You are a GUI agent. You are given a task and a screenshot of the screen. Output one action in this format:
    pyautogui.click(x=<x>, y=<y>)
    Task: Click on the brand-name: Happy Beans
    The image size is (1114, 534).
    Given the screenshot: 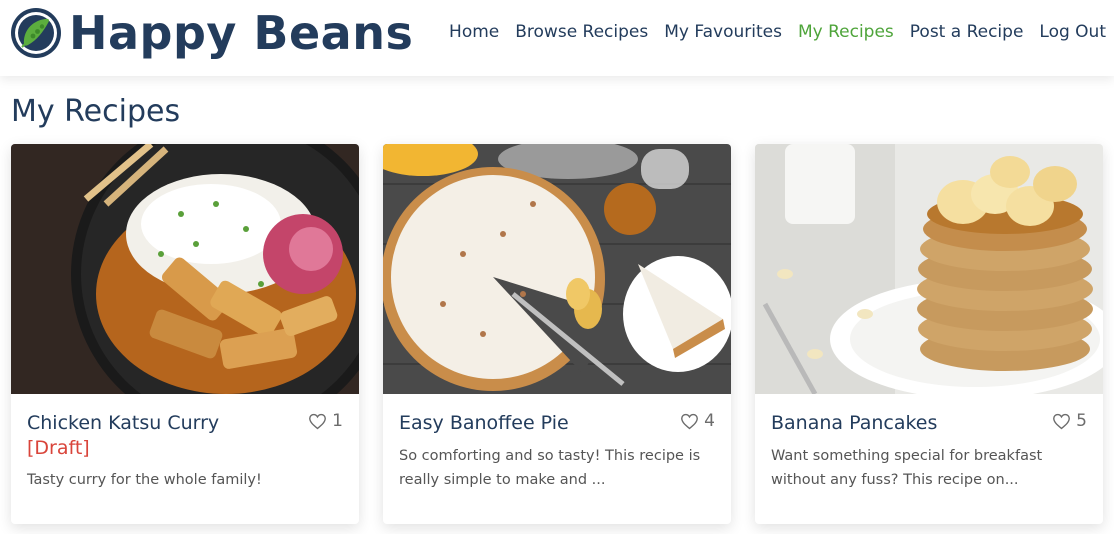 What is the action you would take?
    pyautogui.click(x=241, y=33)
    